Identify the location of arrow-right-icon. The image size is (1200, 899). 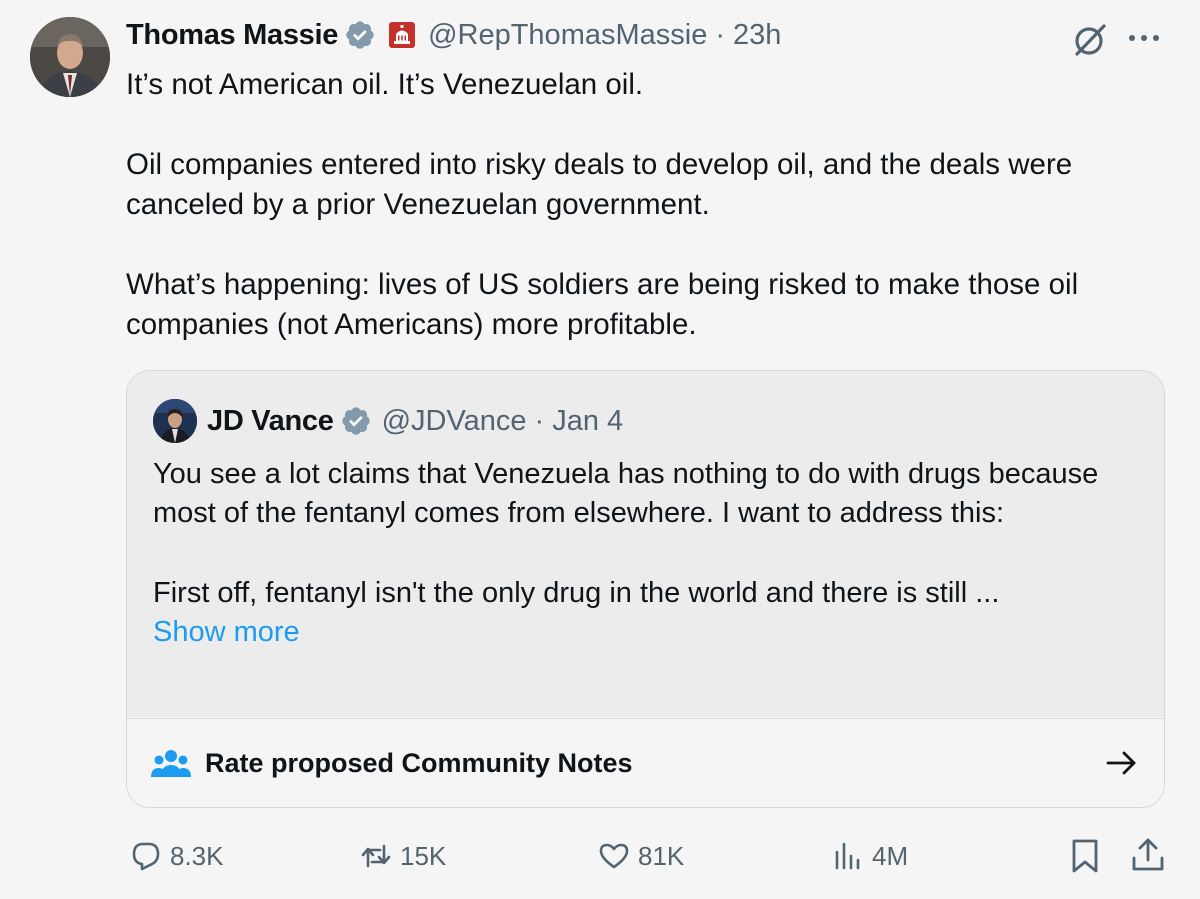
(1122, 763).